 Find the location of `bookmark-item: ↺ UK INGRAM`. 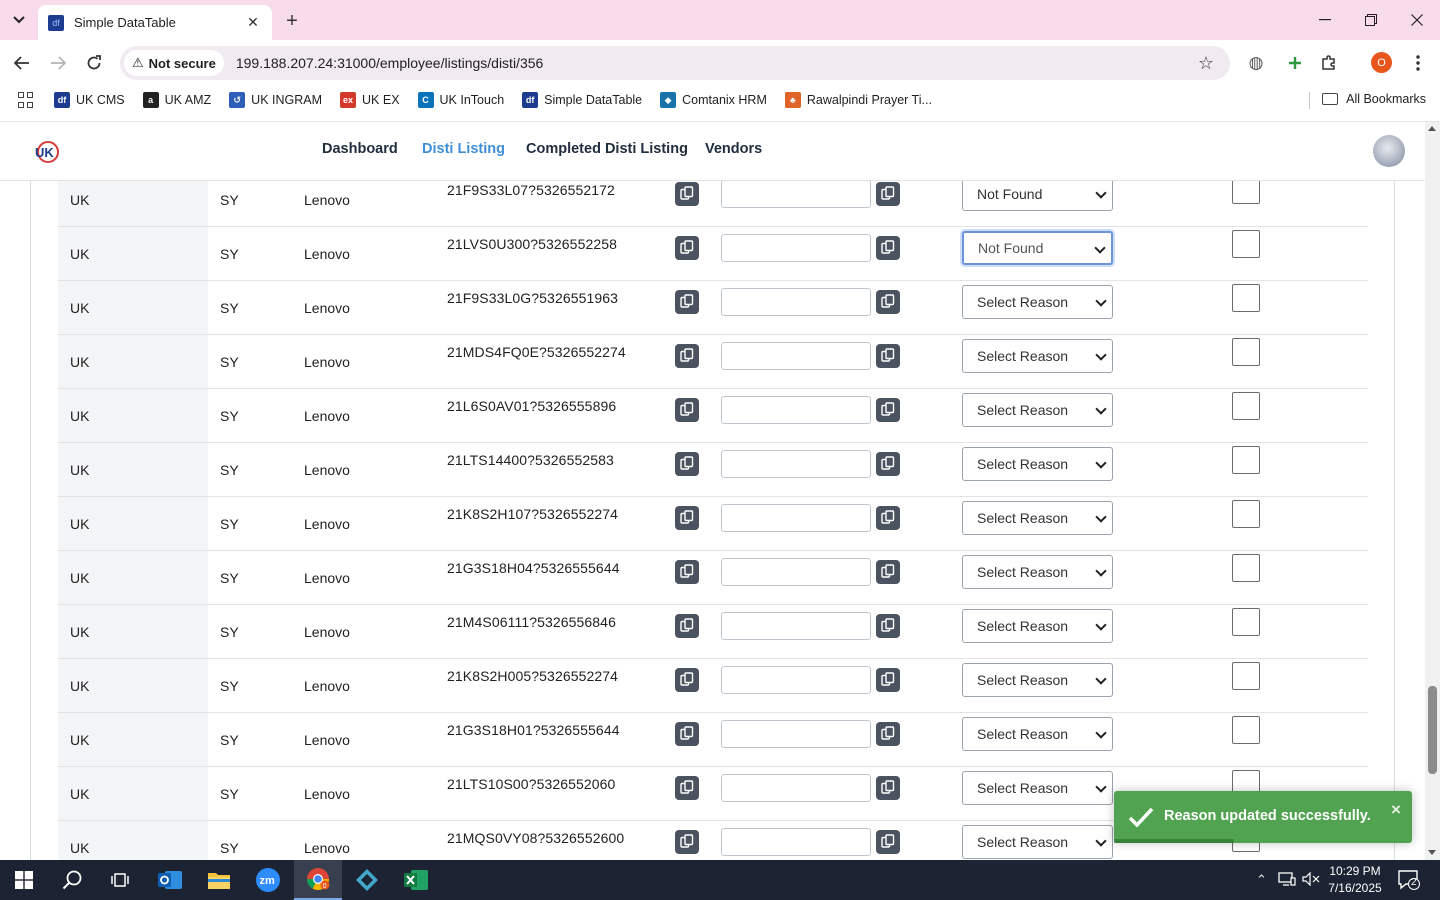

bookmark-item: ↺ UK INGRAM is located at coordinates (275, 100).